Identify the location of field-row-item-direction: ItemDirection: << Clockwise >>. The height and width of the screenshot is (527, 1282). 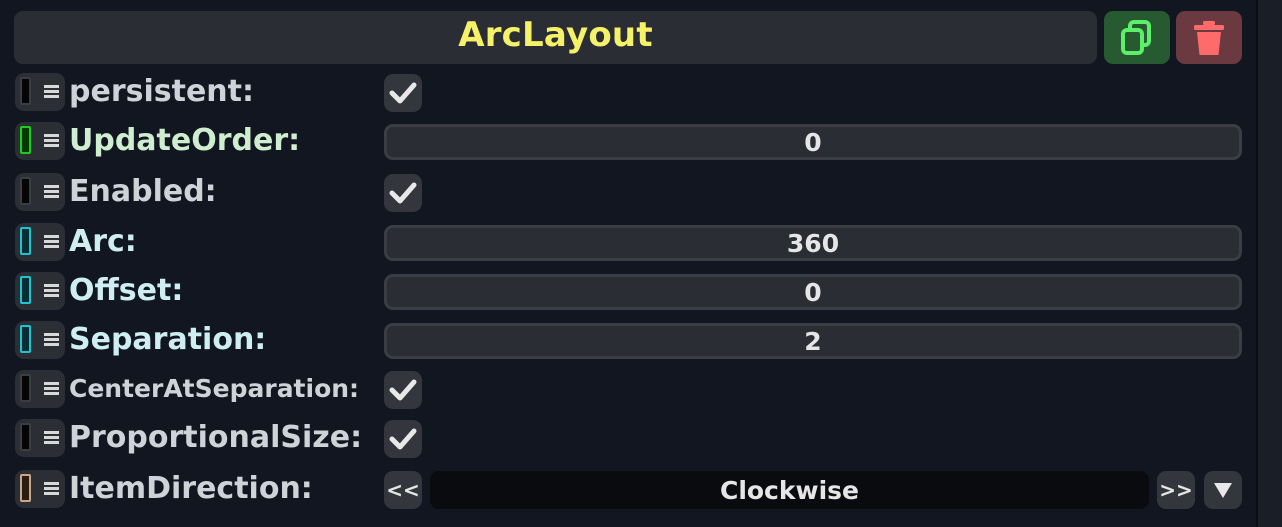
(628, 489).